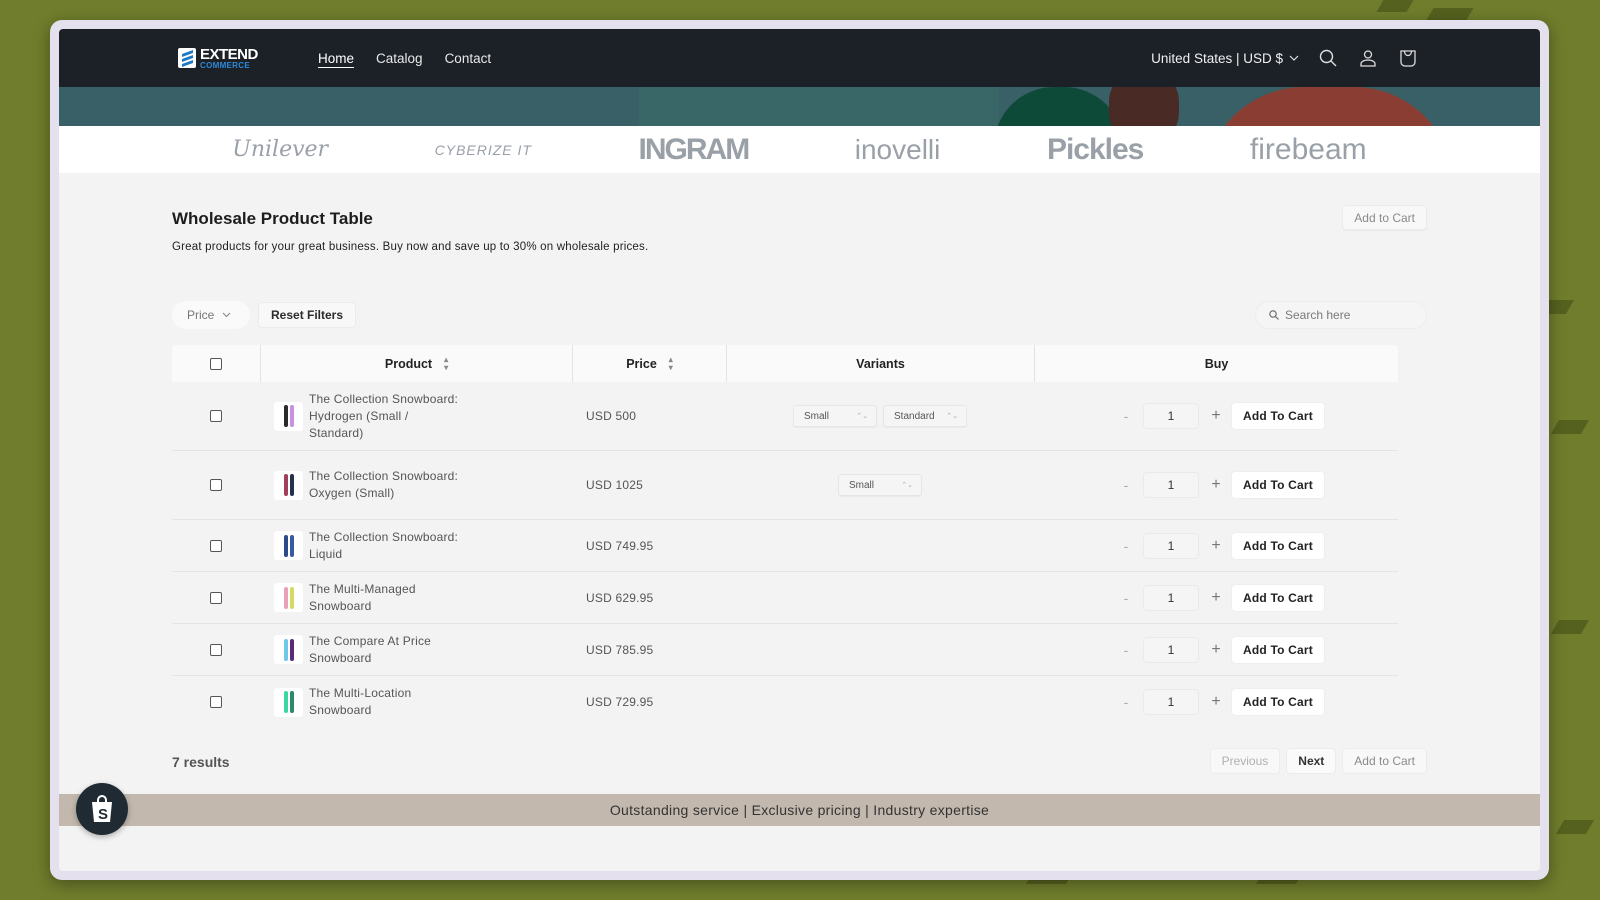  Describe the element at coordinates (416, 363) in the screenshot. I see `column-header-product: Product ▴ ▾` at that location.